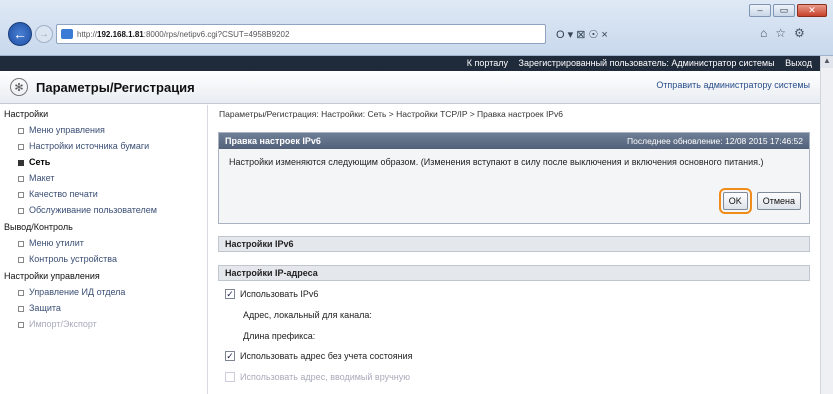 The height and width of the screenshot is (394, 833). I want to click on favorites-star-icon: ☆, so click(780, 33).